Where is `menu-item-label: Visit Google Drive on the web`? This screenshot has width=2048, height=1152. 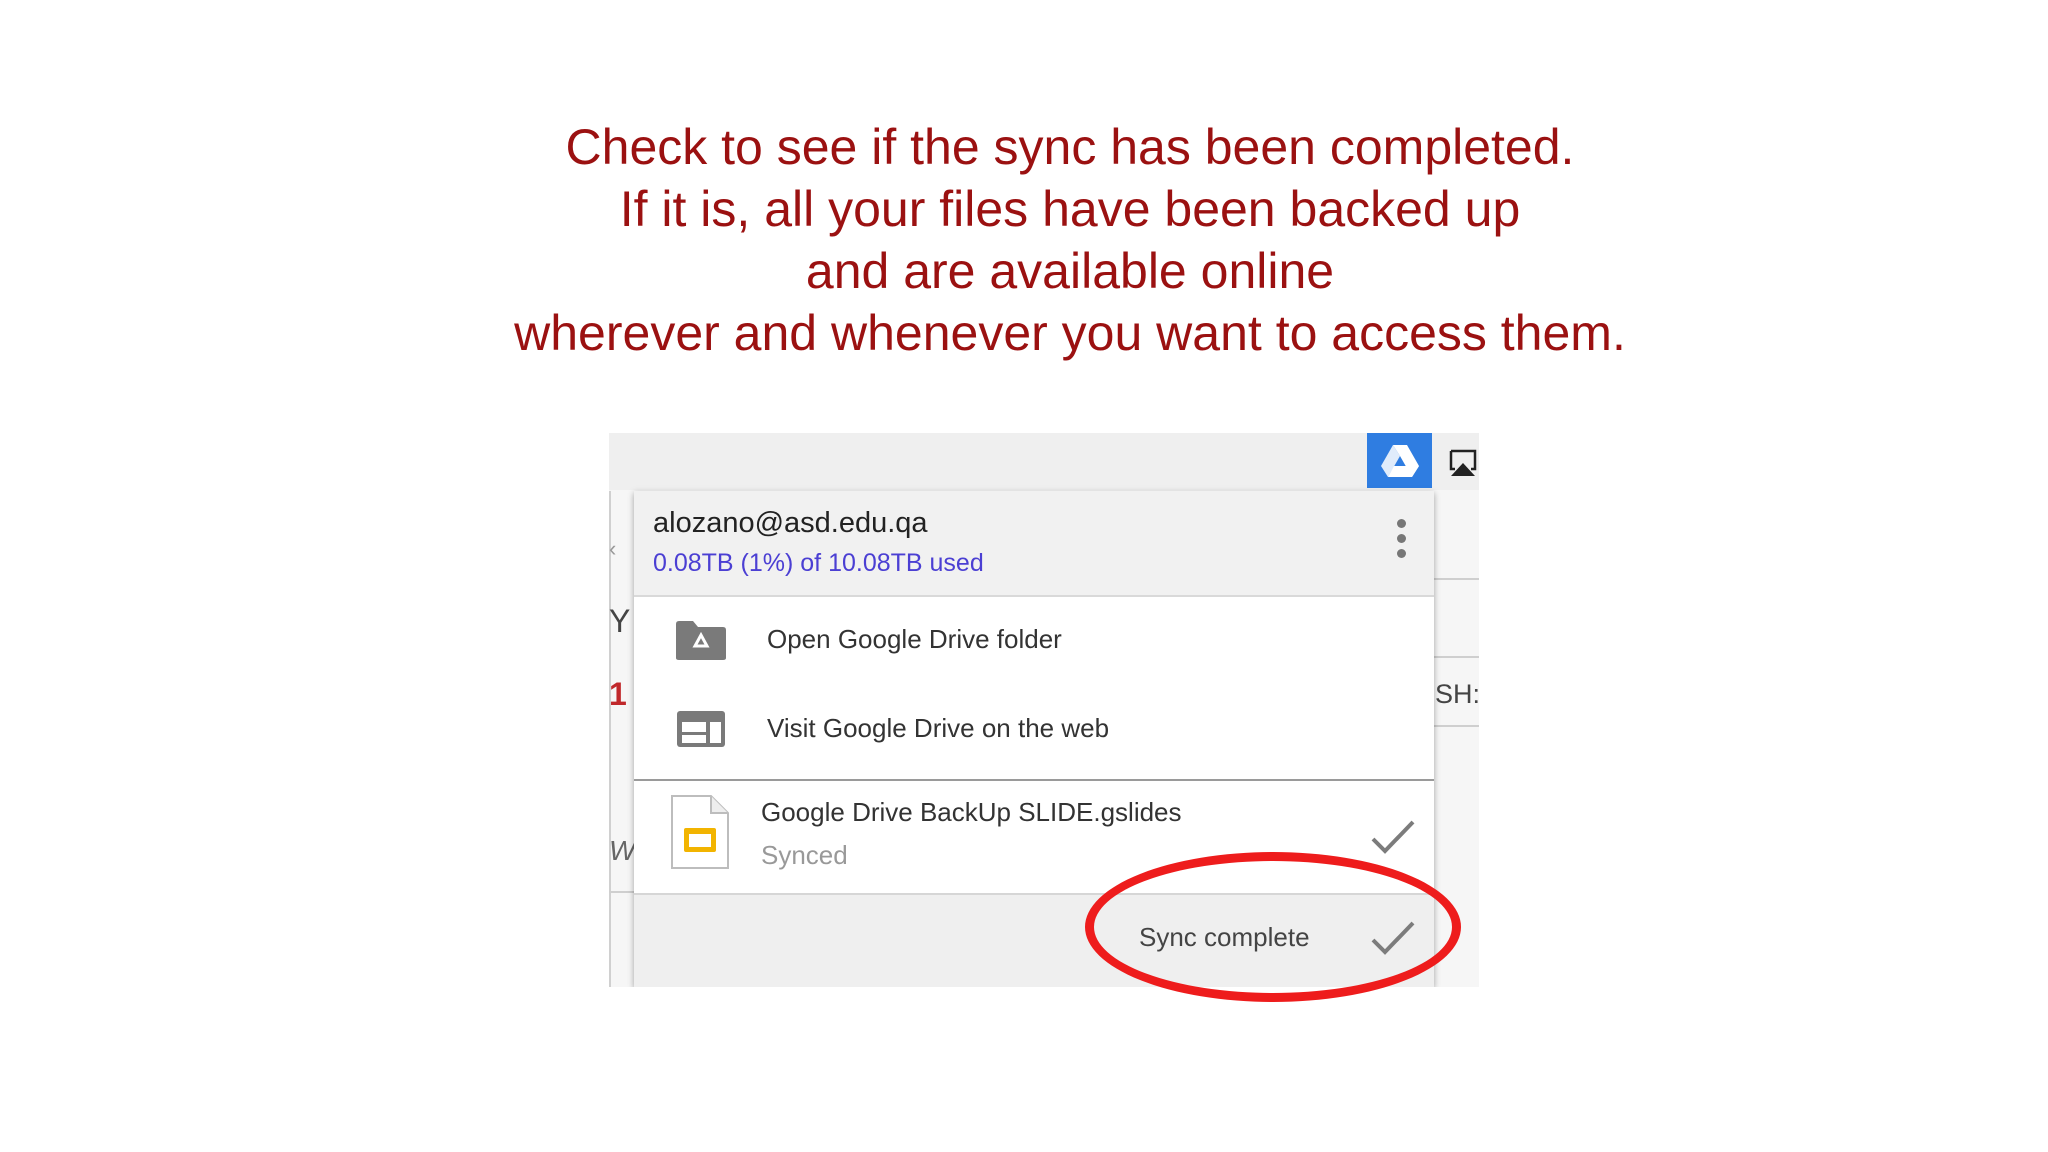
menu-item-label: Visit Google Drive on the web is located at coordinates (938, 728).